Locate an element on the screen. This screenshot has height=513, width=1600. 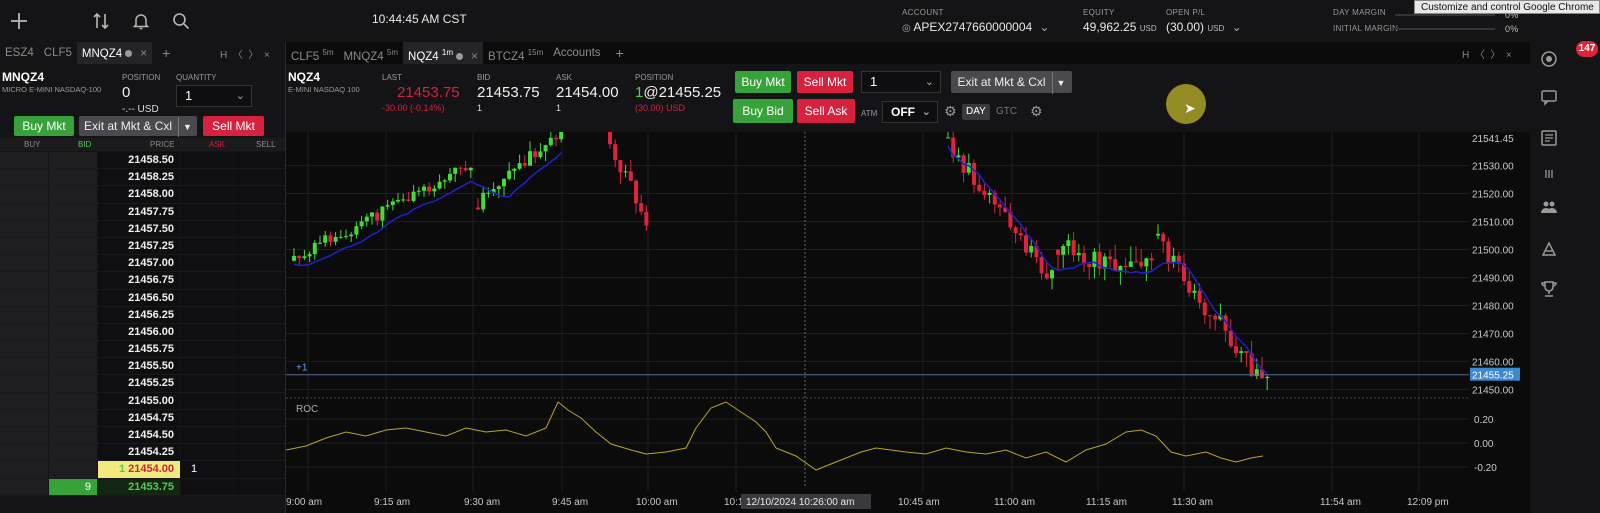
tab-esz4: ESZ4 is located at coordinates (19, 53).